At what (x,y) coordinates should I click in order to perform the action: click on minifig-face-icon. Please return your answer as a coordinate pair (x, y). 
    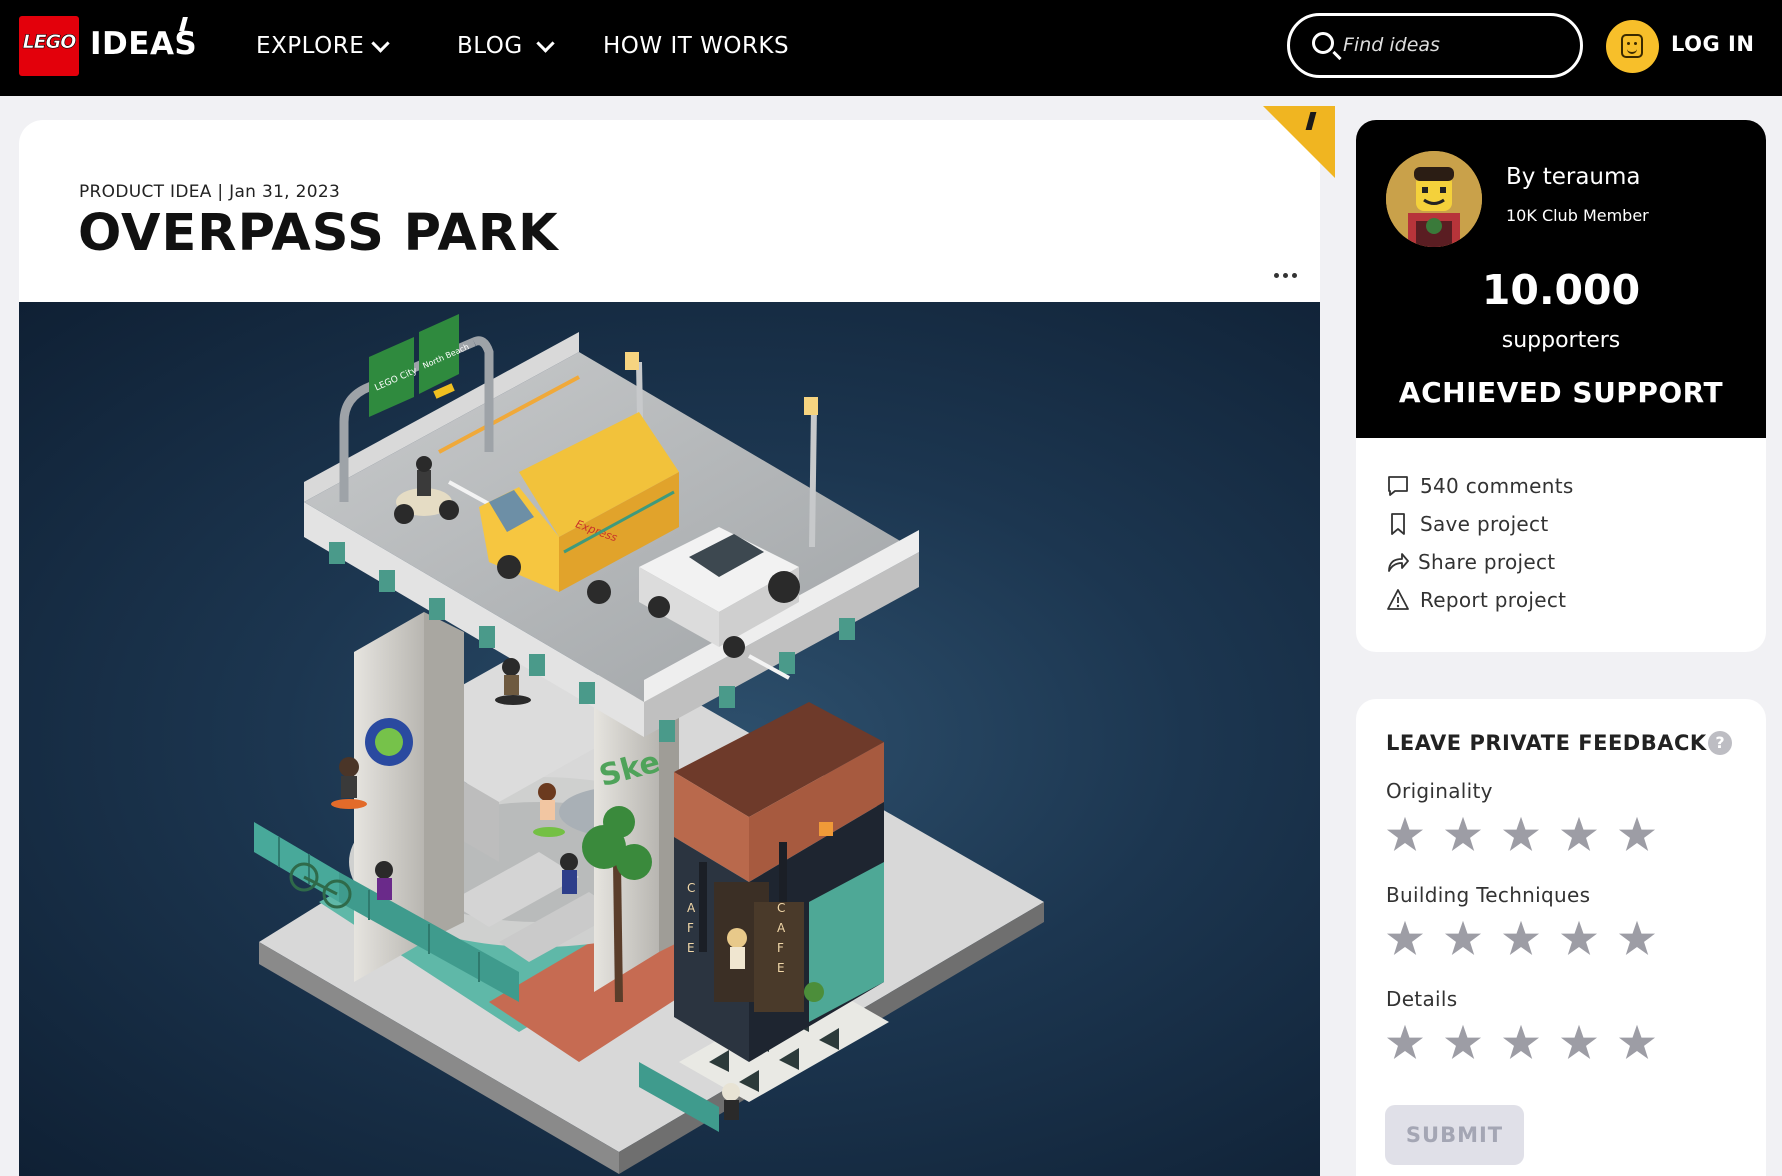
    Looking at the image, I should click on (1632, 46).